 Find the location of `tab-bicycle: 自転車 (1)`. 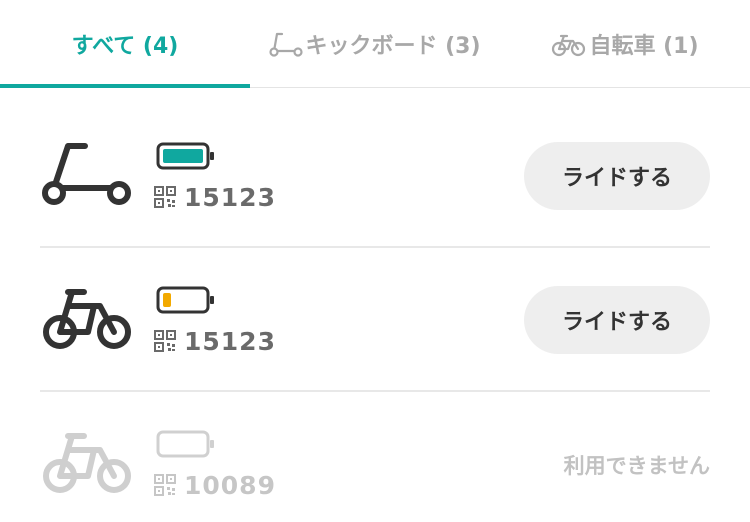

tab-bicycle: 自転車 (1) is located at coordinates (625, 44).